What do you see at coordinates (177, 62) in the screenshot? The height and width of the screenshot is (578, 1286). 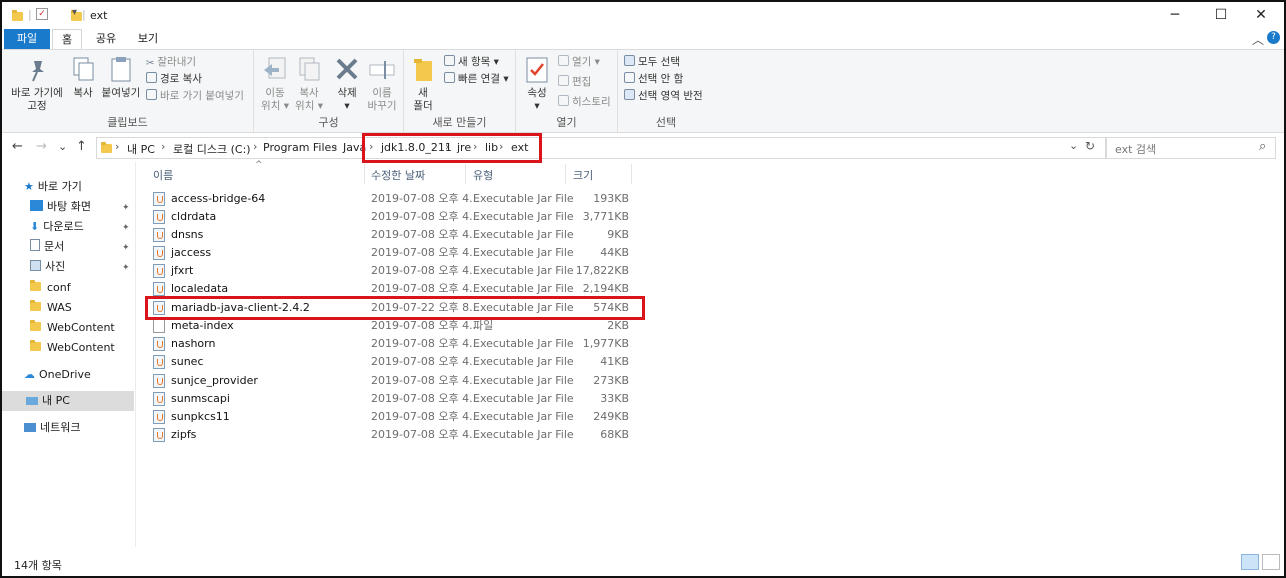 I see `cut-label: 잘라내기` at bounding box center [177, 62].